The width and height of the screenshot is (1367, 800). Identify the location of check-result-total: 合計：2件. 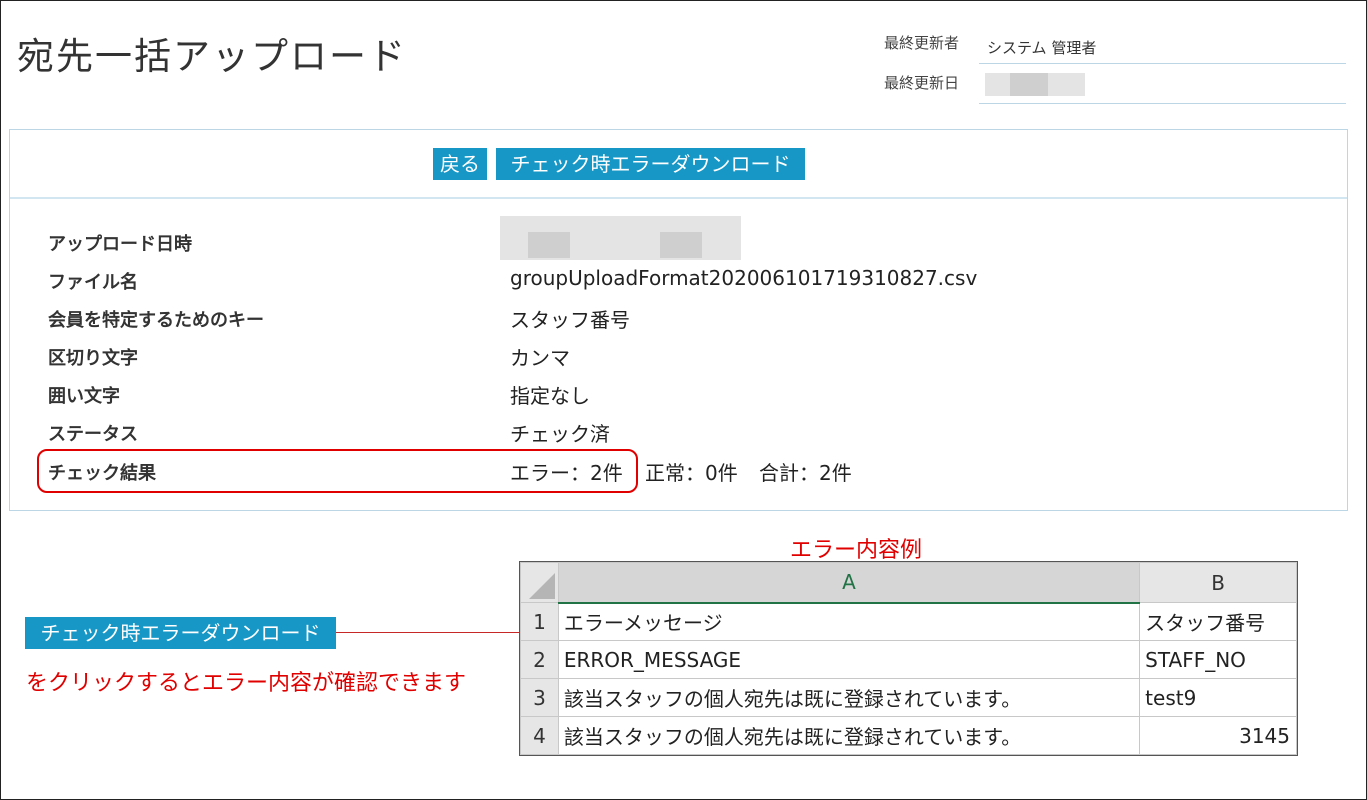
(805, 473).